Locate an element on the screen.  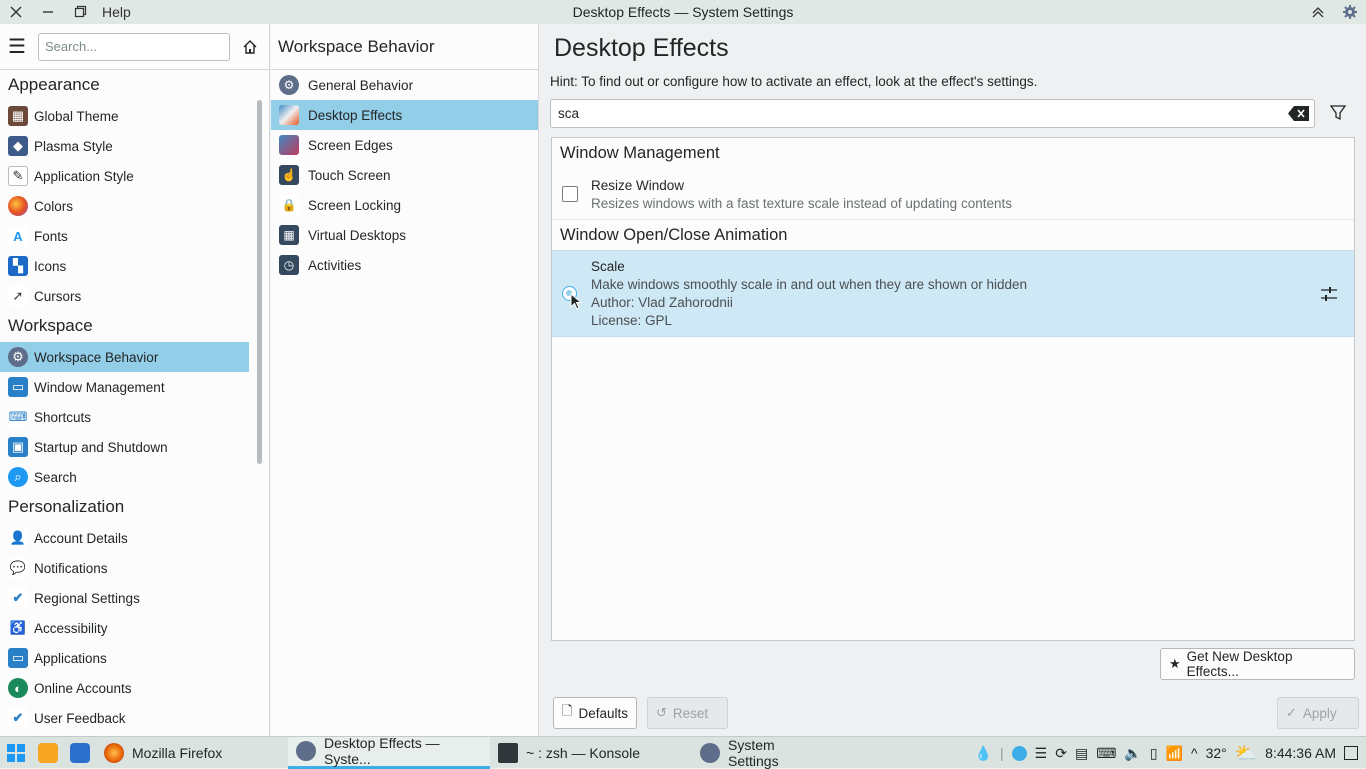
subcategory-label: Touch Screen is located at coordinates (349, 175).